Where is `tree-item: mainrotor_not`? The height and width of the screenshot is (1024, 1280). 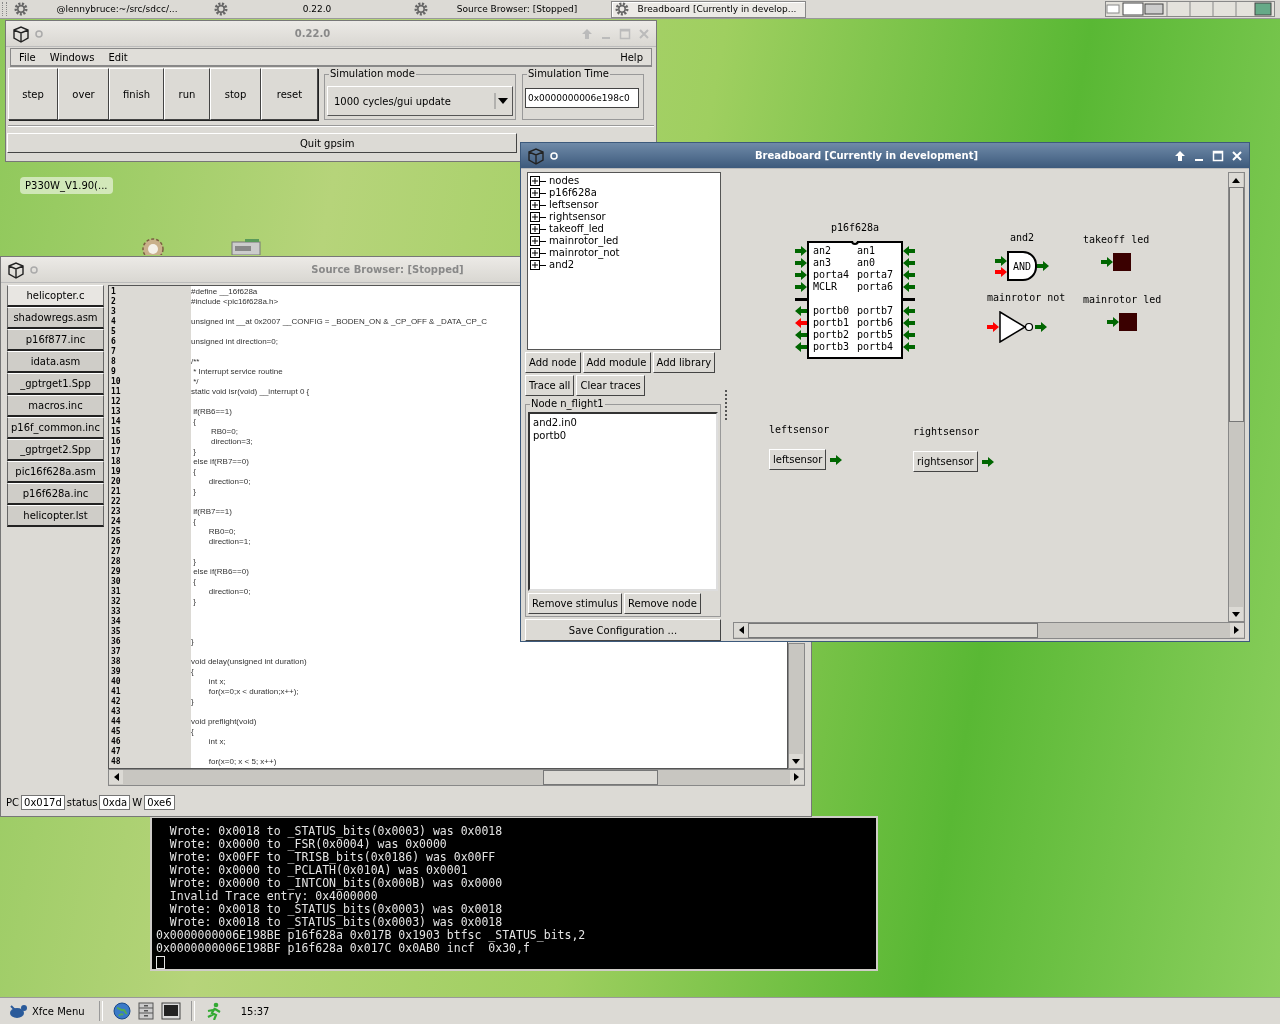
tree-item: mainrotor_not is located at coordinates (584, 253).